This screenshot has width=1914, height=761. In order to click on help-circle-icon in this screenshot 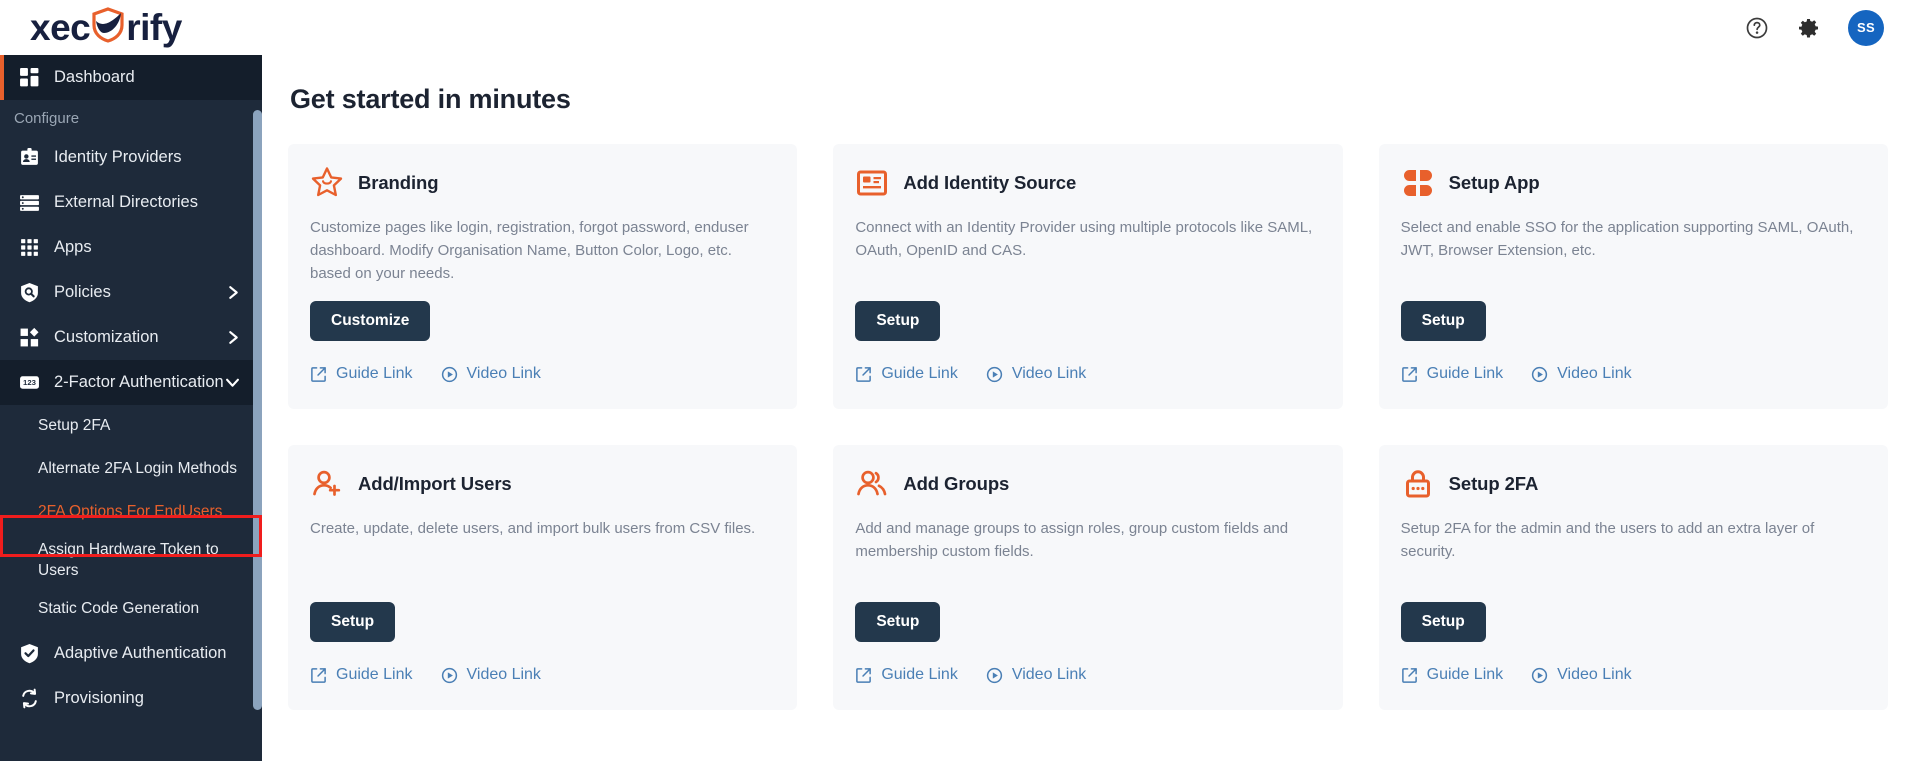, I will do `click(1757, 28)`.